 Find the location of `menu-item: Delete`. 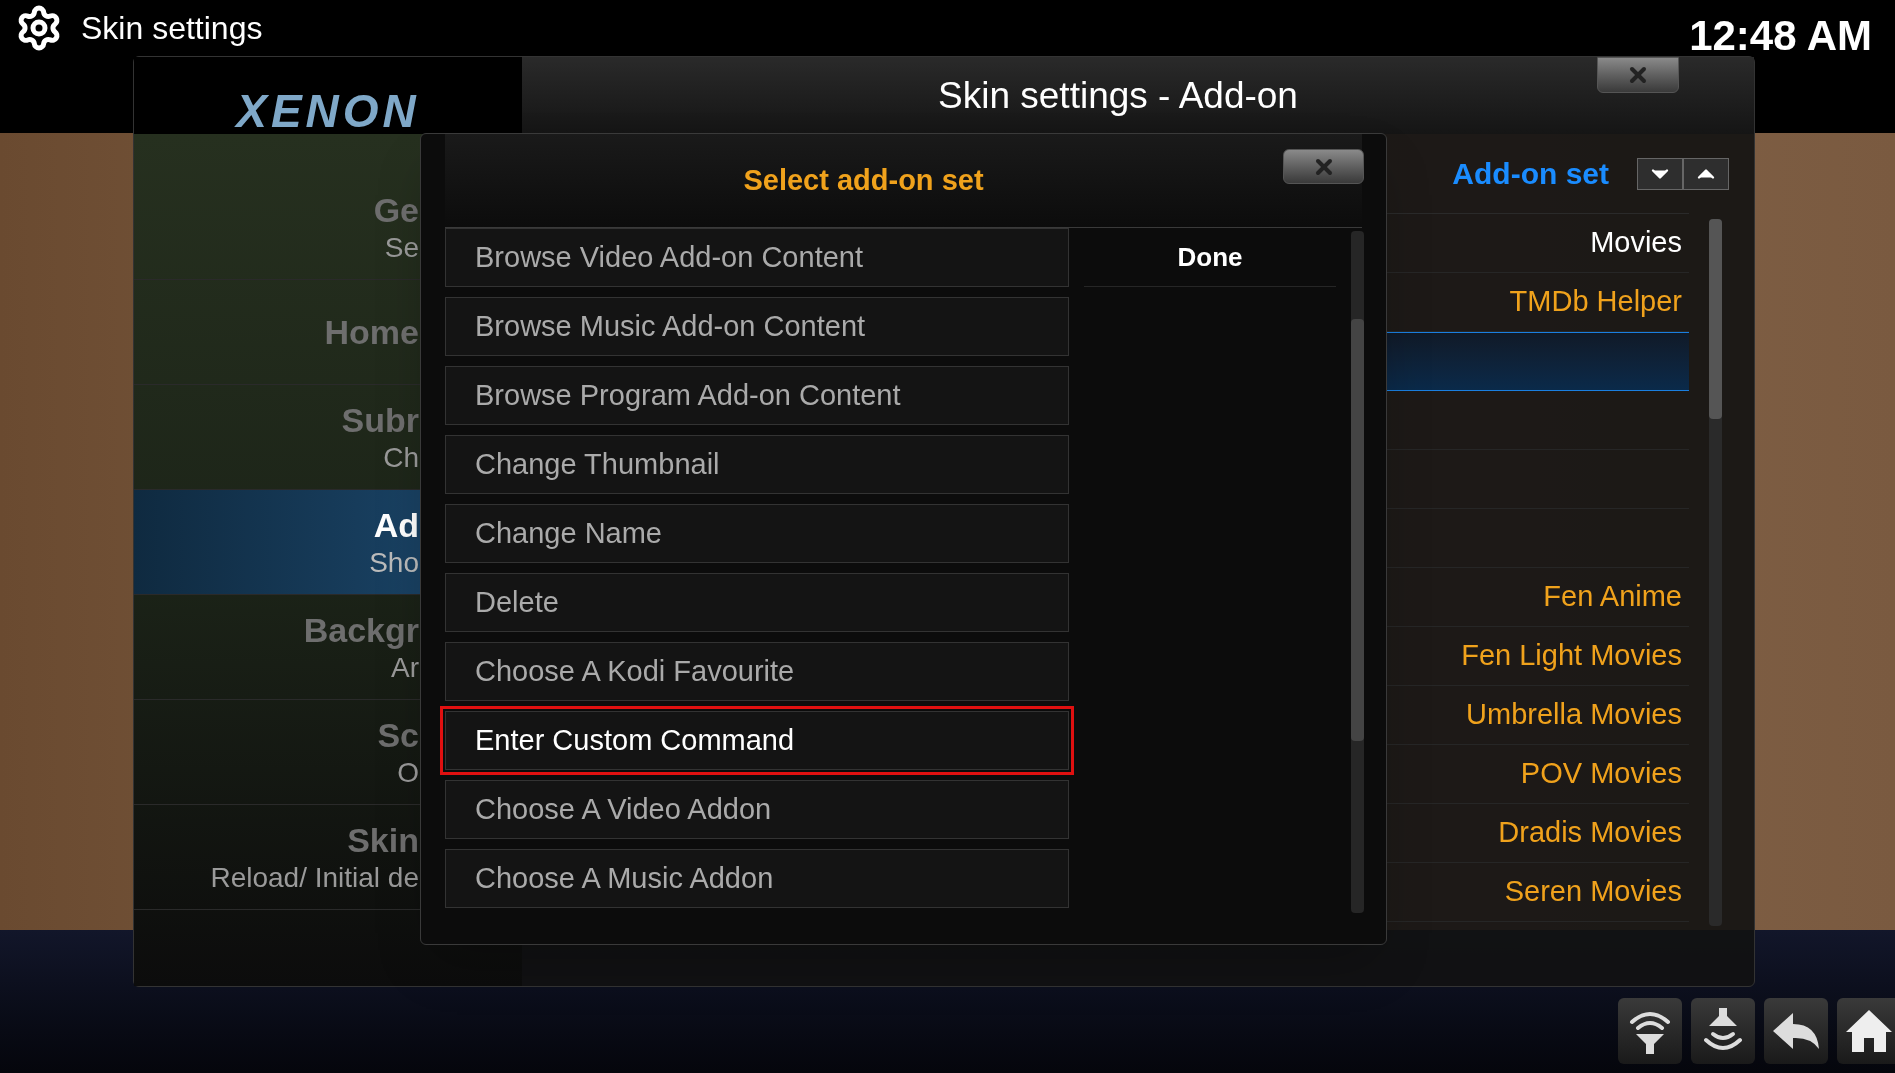

menu-item: Delete is located at coordinates (757, 602).